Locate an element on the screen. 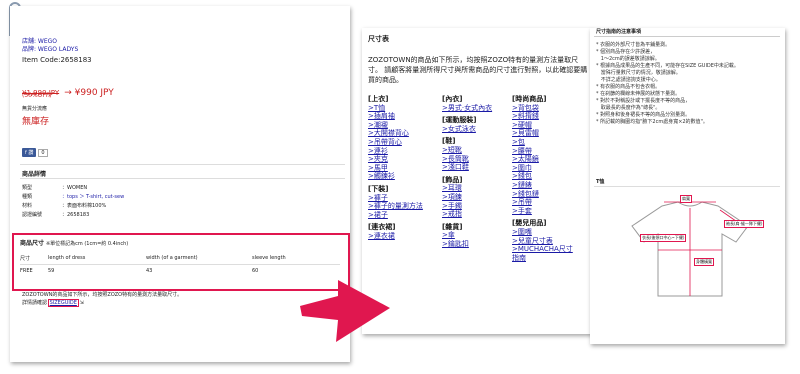  category-heading: [時尚商品] is located at coordinates (529, 99).